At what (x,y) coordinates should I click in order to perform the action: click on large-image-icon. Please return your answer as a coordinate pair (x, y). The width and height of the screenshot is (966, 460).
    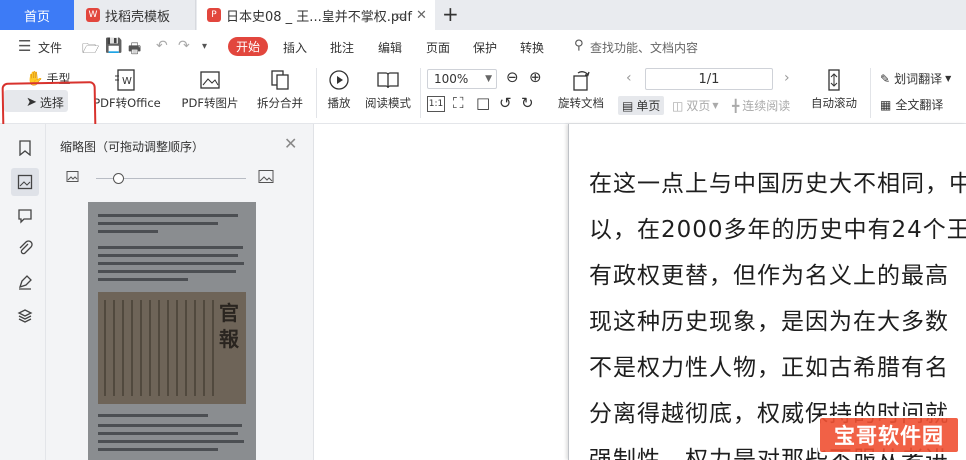
    Looking at the image, I should click on (266, 178).